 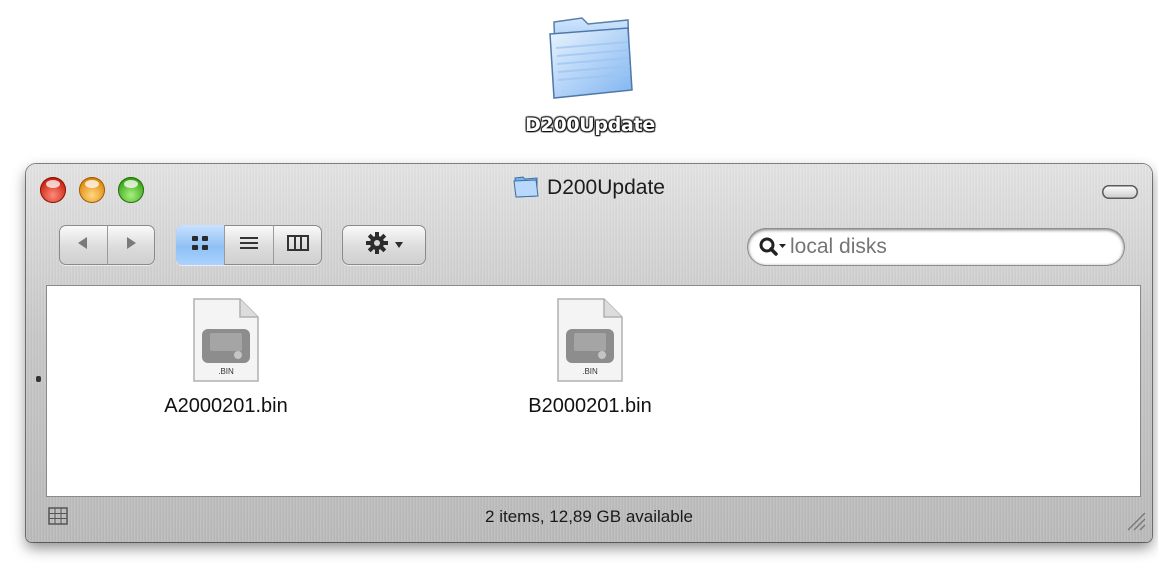 I want to click on search-field, so click(x=936, y=247).